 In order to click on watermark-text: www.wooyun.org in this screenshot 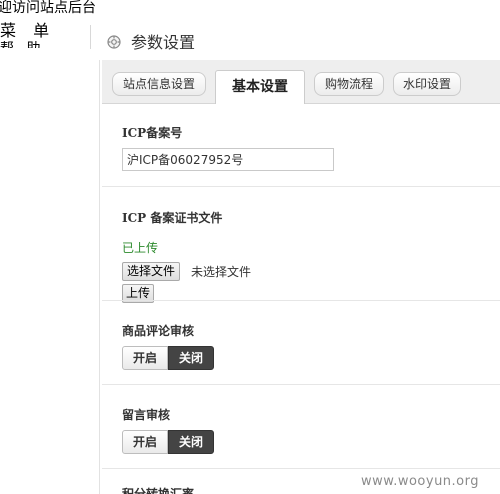, I will do `click(420, 481)`.